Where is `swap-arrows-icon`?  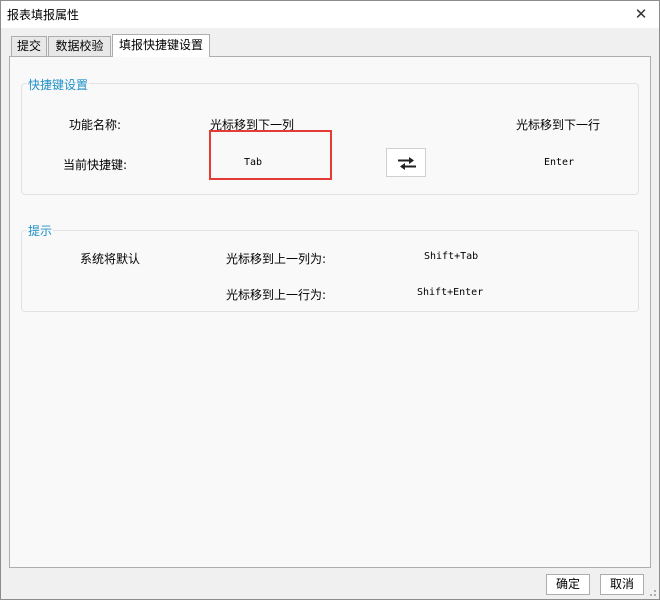 swap-arrows-icon is located at coordinates (407, 163).